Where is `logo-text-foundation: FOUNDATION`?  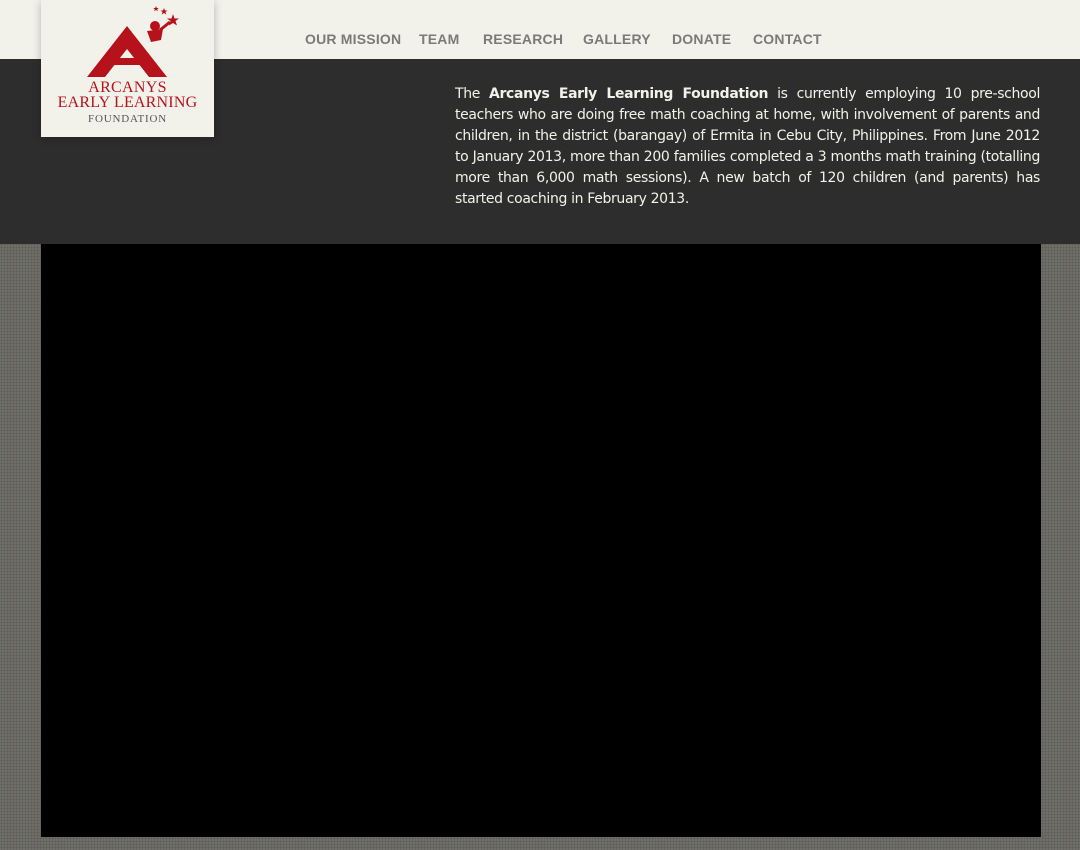
logo-text-foundation: FOUNDATION is located at coordinates (127, 119).